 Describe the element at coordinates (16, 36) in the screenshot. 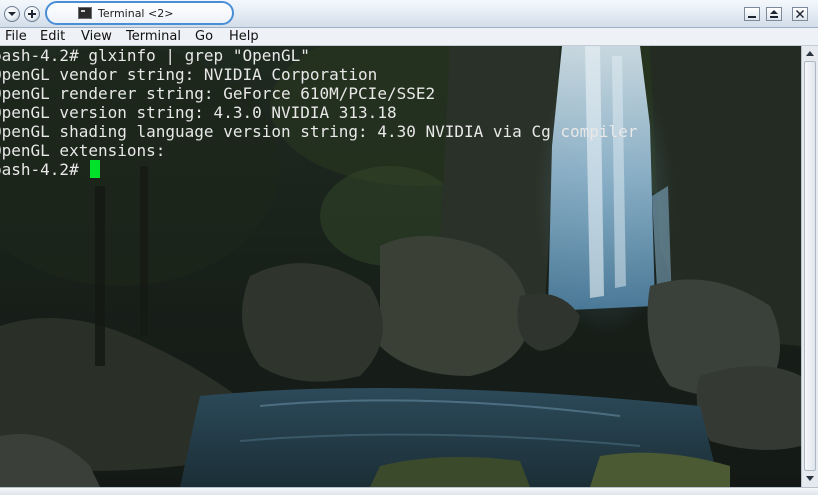

I see `menu-file: File` at that location.